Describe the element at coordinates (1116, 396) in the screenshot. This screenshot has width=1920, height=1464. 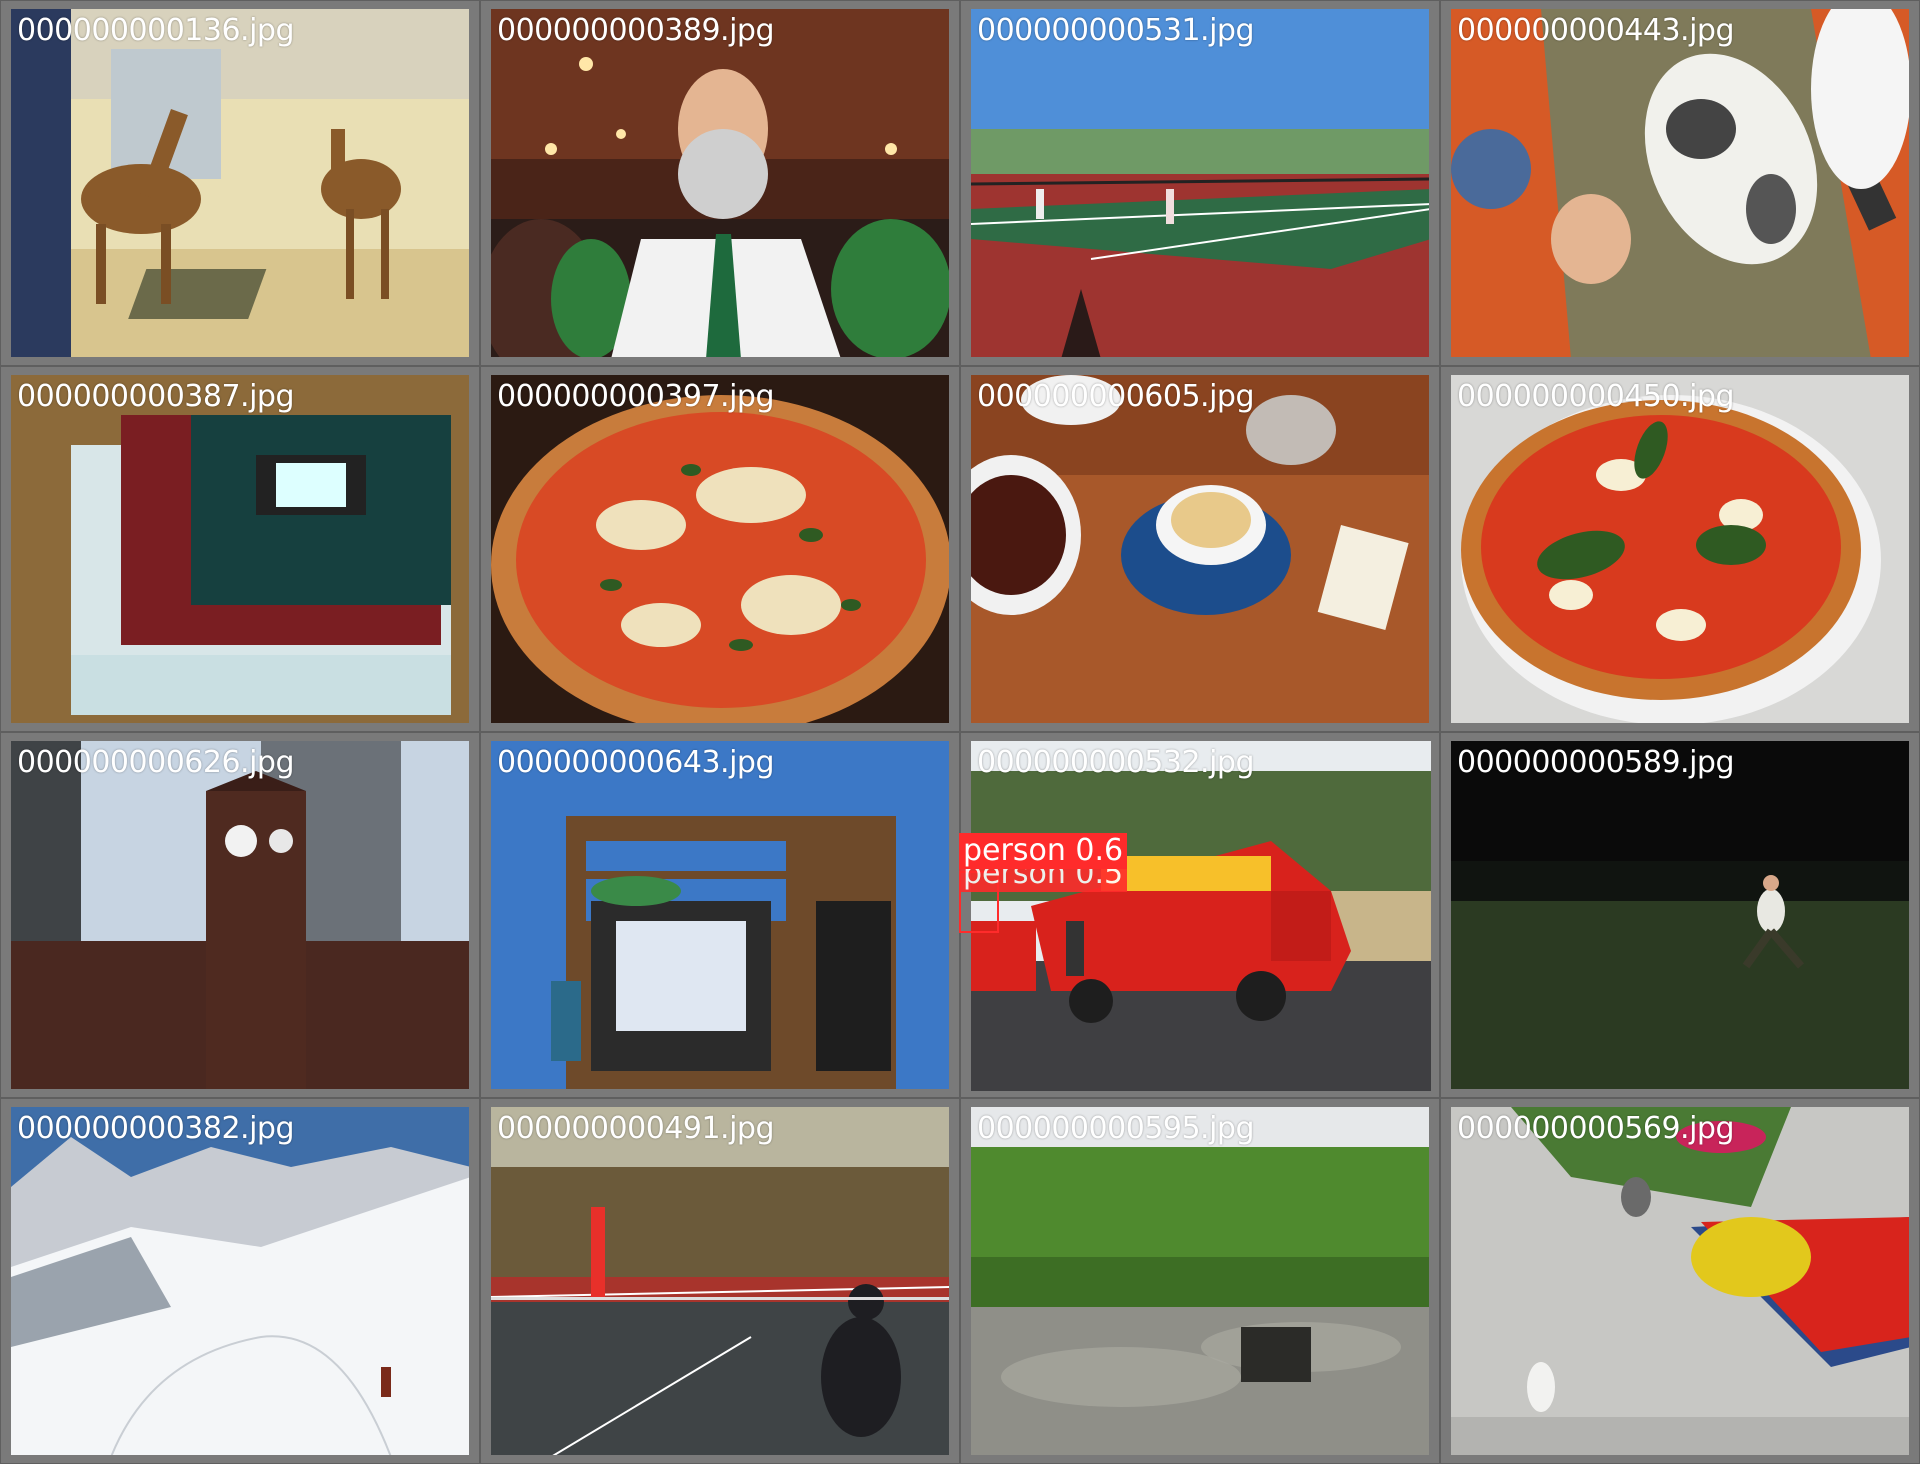
I see `image-filename-label: 000000000605.jpg` at that location.